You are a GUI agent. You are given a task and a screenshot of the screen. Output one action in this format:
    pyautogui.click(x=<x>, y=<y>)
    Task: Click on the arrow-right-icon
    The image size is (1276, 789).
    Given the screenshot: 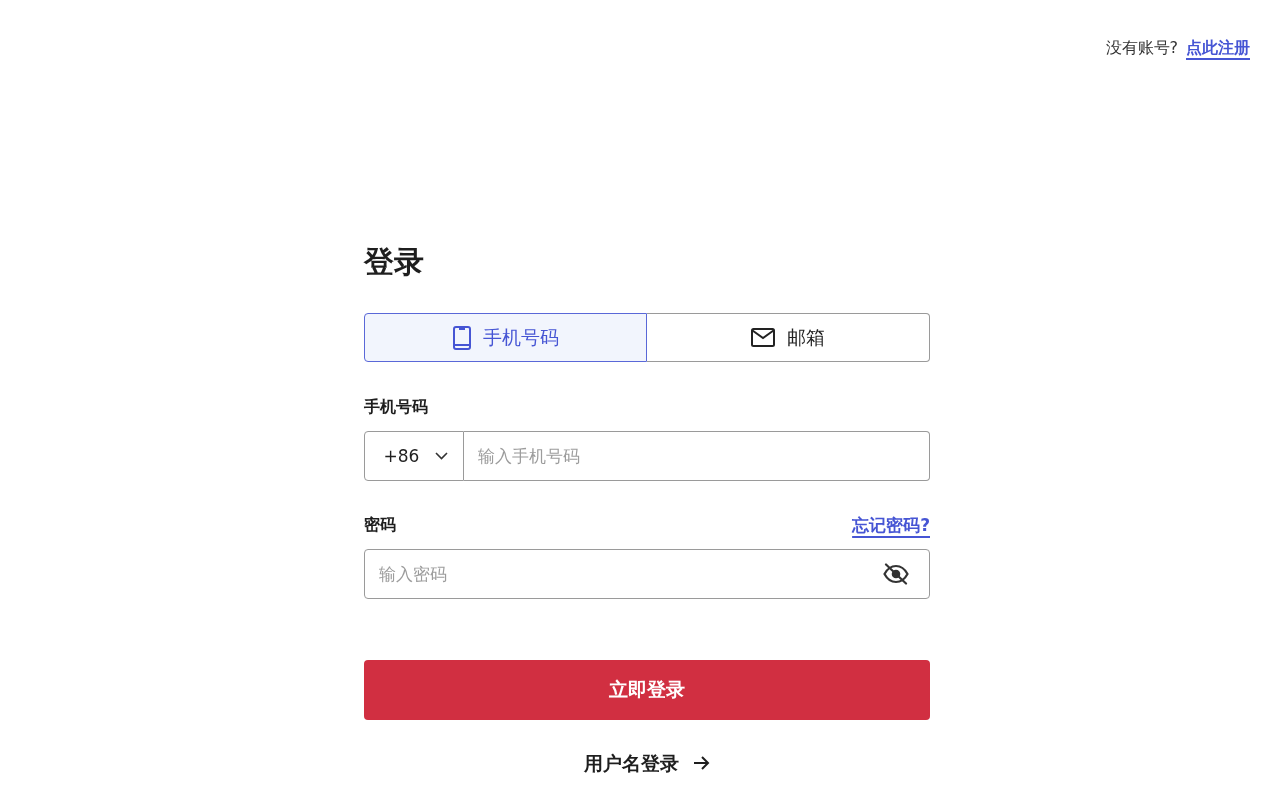 What is the action you would take?
    pyautogui.click(x=701, y=763)
    